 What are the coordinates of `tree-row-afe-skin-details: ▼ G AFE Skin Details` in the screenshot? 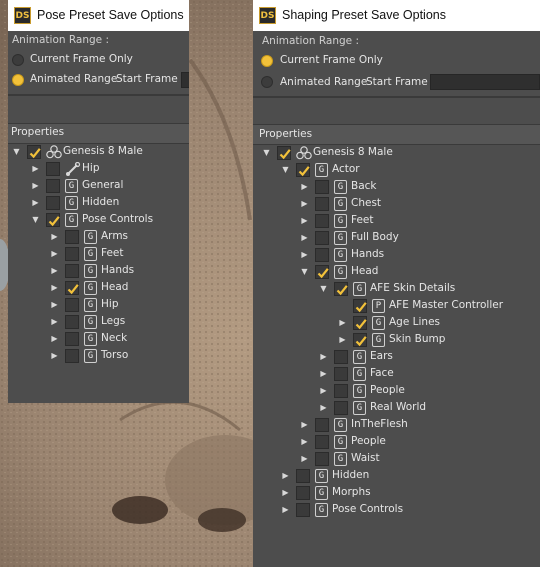 It's located at (396, 289).